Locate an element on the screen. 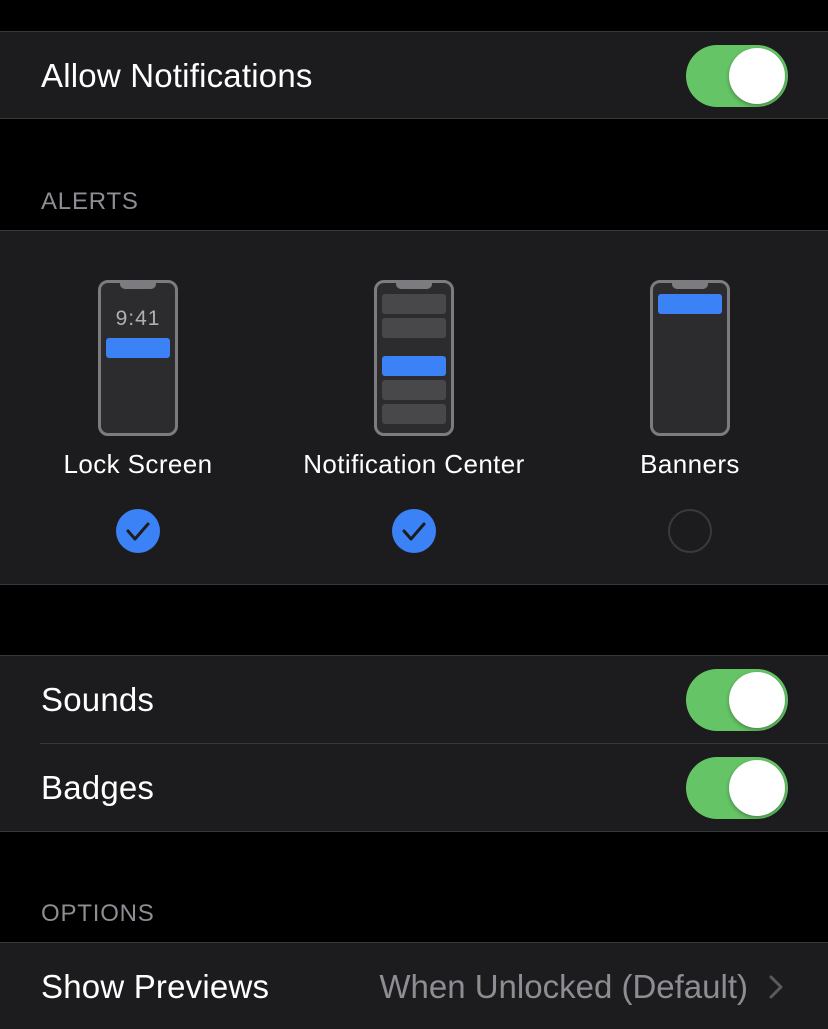  banners-preview-icon is located at coordinates (690, 358).